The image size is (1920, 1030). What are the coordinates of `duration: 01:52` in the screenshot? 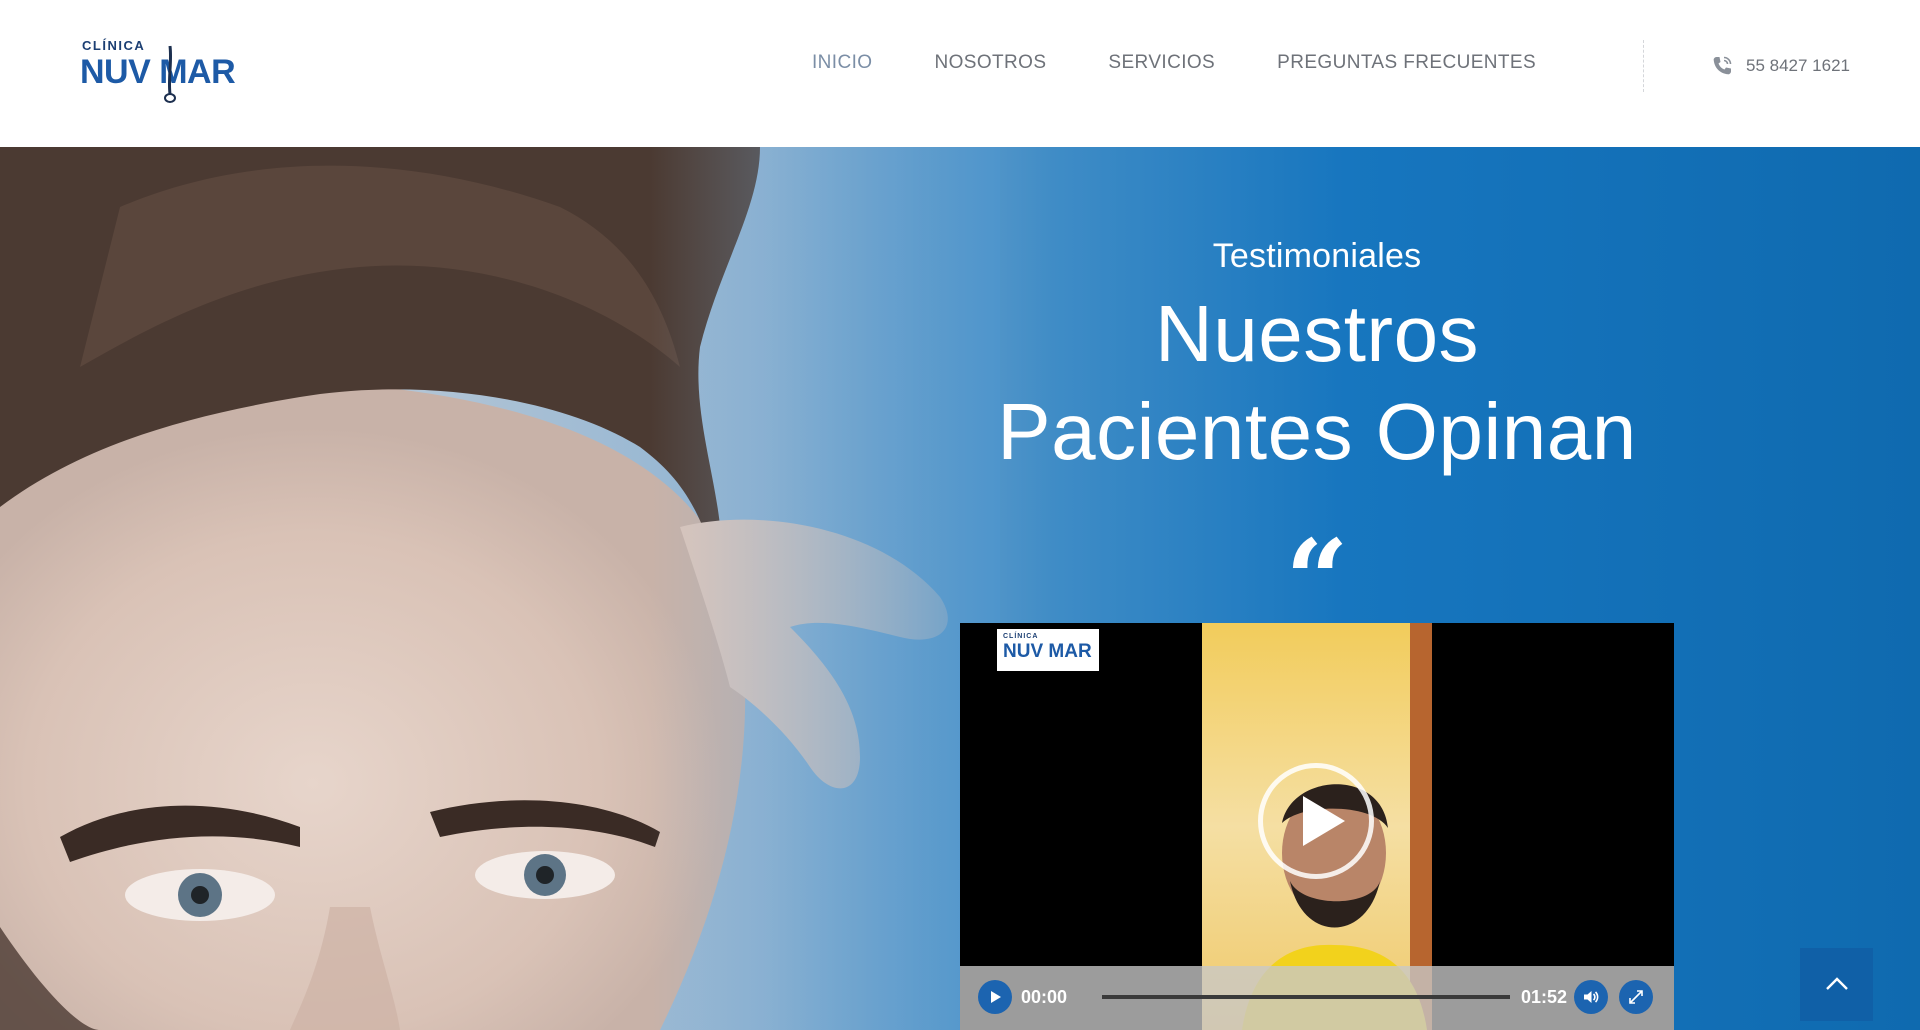 It's located at (1544, 997).